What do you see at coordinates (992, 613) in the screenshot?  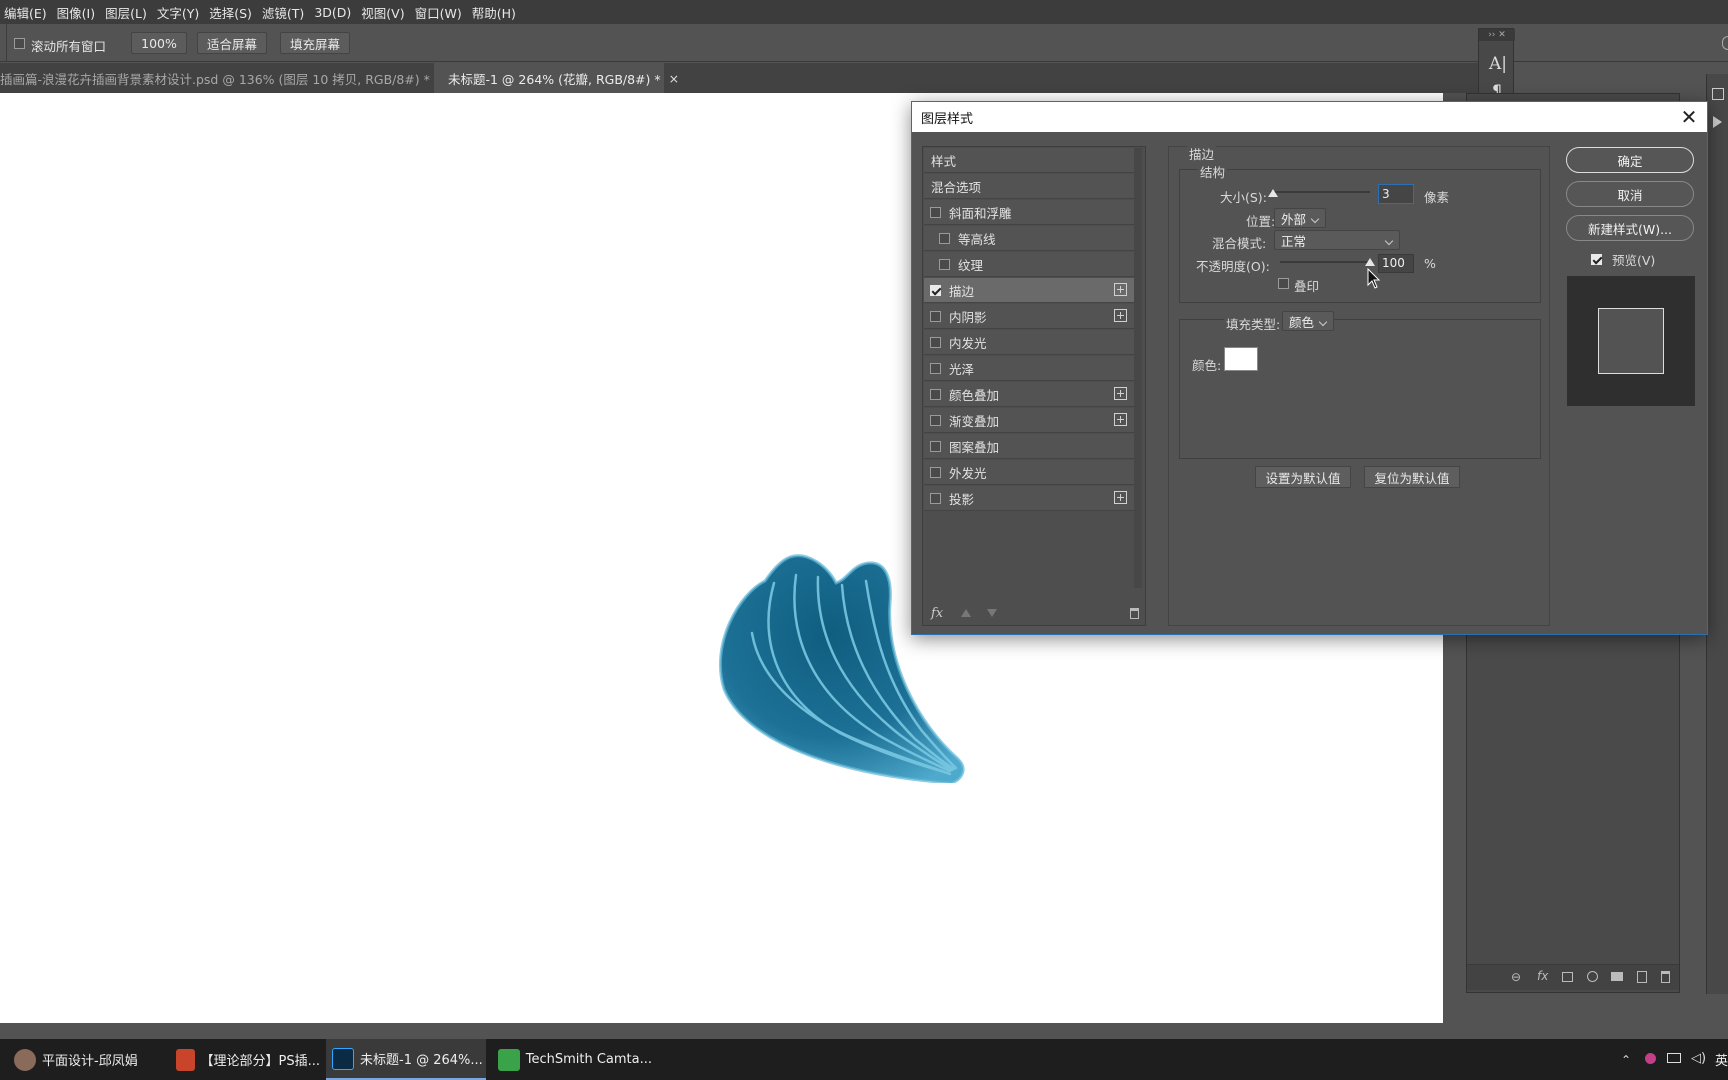 I see `move-down-icon` at bounding box center [992, 613].